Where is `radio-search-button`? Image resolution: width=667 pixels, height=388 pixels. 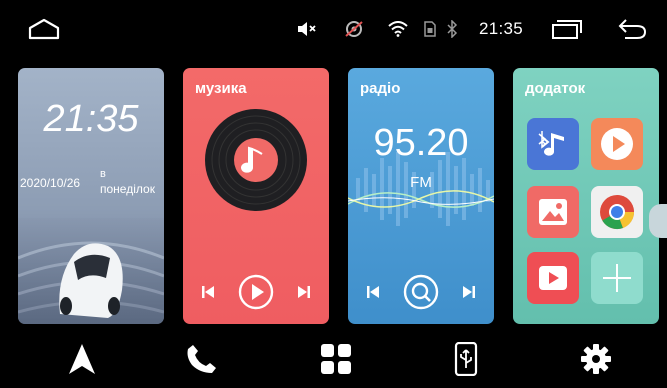 radio-search-button is located at coordinates (421, 292).